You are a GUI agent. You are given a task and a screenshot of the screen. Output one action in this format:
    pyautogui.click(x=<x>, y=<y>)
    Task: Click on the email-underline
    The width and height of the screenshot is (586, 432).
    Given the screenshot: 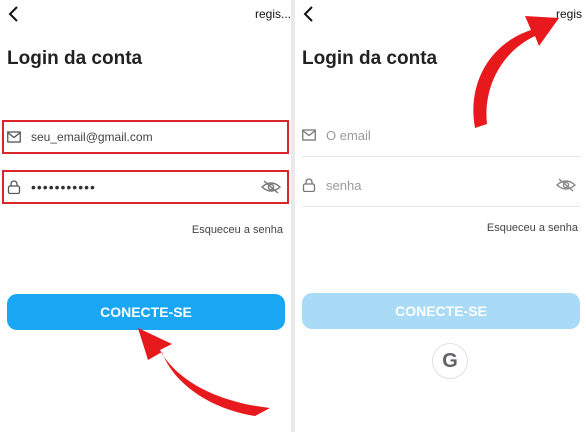 What is the action you would take?
    pyautogui.click(x=441, y=156)
    